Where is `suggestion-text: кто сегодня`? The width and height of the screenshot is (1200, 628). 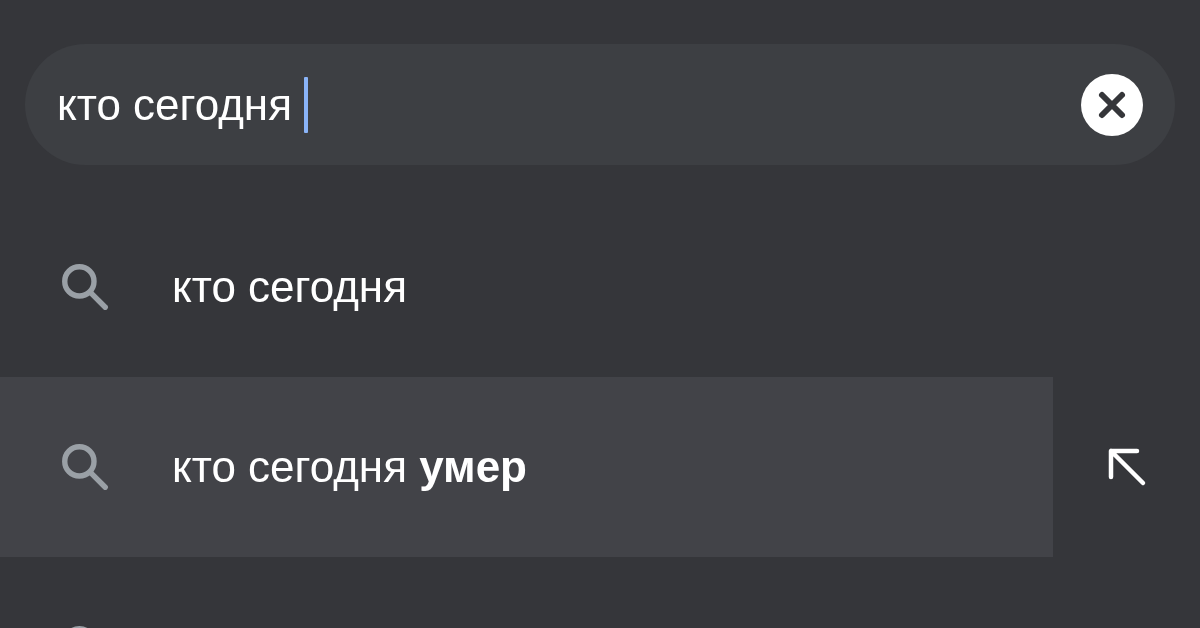 suggestion-text: кто сегодня is located at coordinates (289, 287).